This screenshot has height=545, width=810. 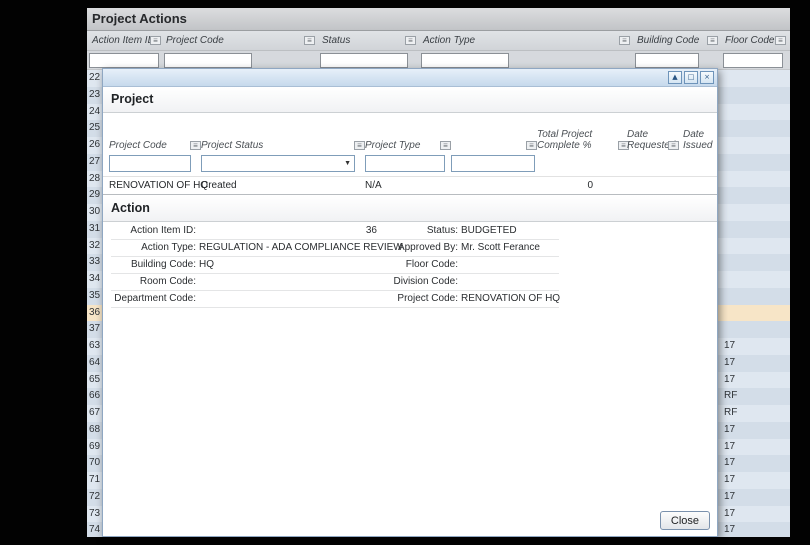 I want to click on column-header-action-item-id: Action Item ID ≡, so click(x=126, y=41).